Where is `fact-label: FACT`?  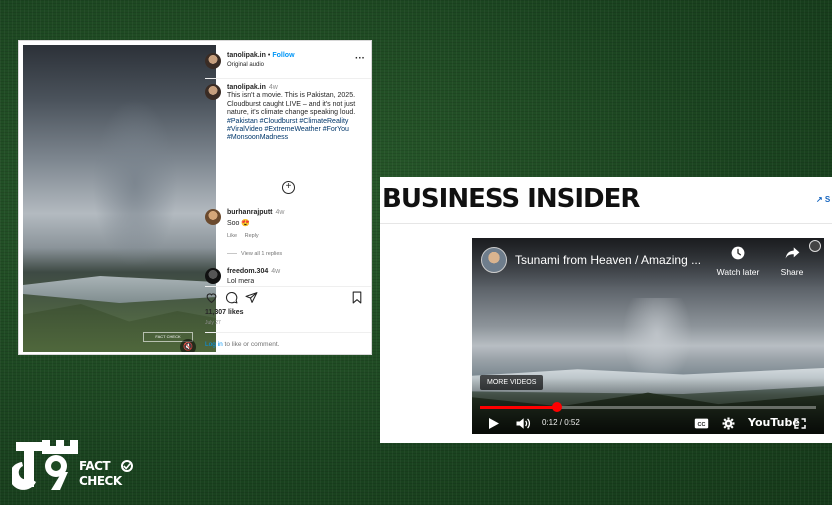 fact-label: FACT is located at coordinates (95, 466).